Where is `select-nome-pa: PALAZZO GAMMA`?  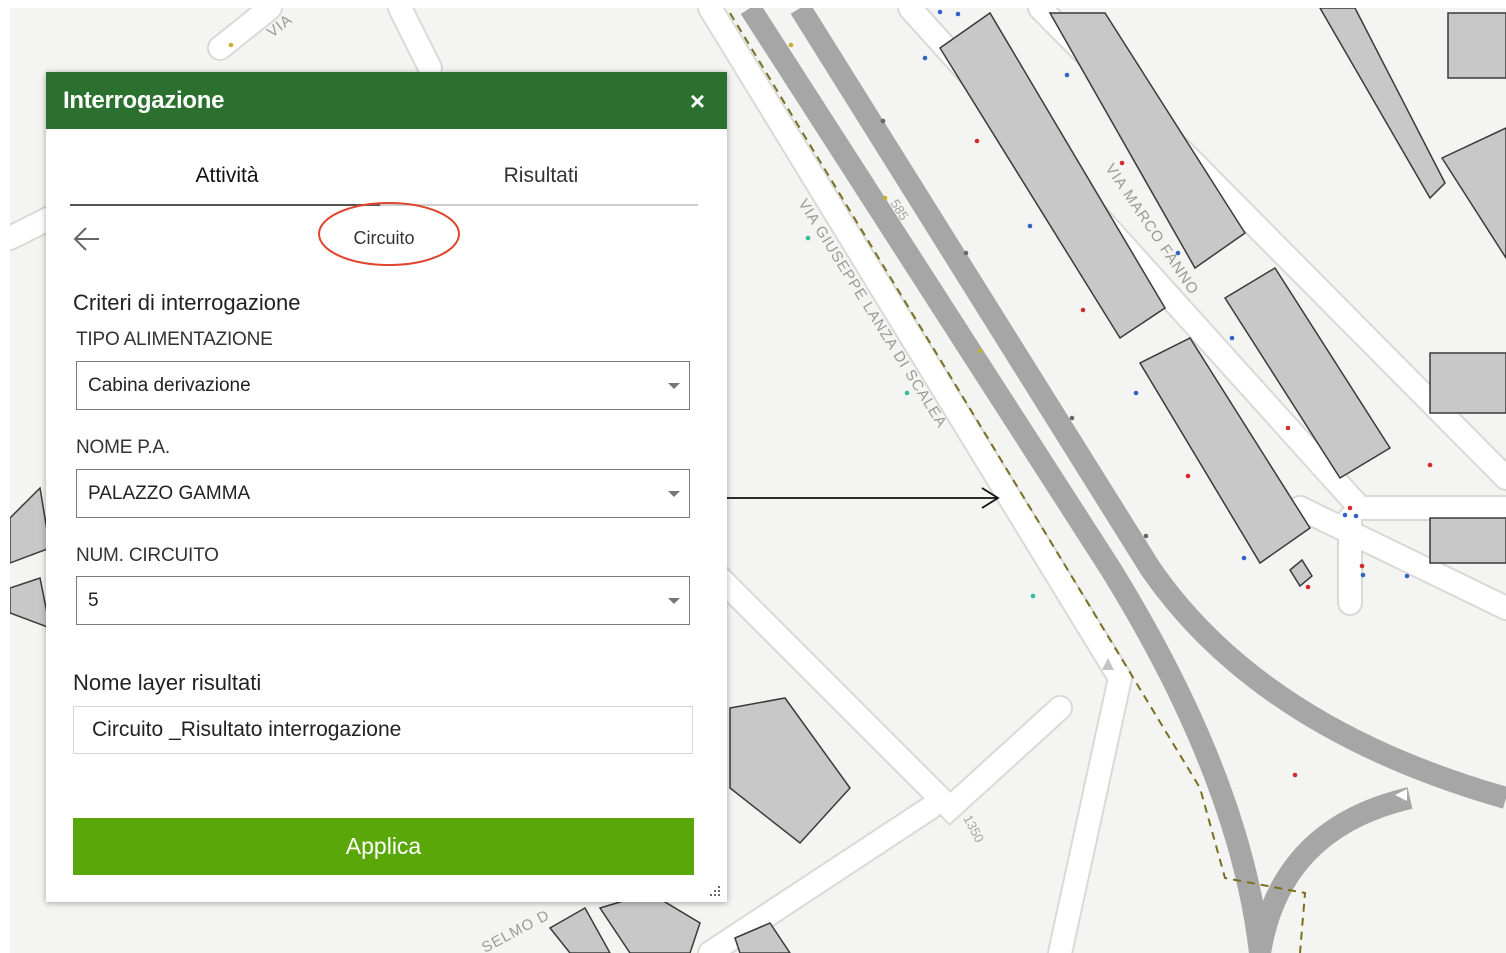 select-nome-pa: PALAZZO GAMMA is located at coordinates (383, 493).